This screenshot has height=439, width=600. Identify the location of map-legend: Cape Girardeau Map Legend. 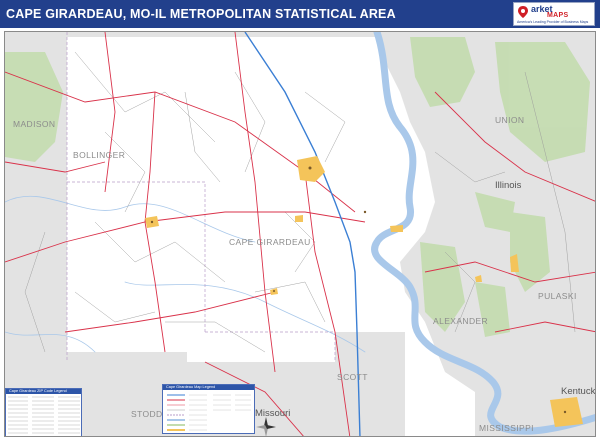
(208, 409).